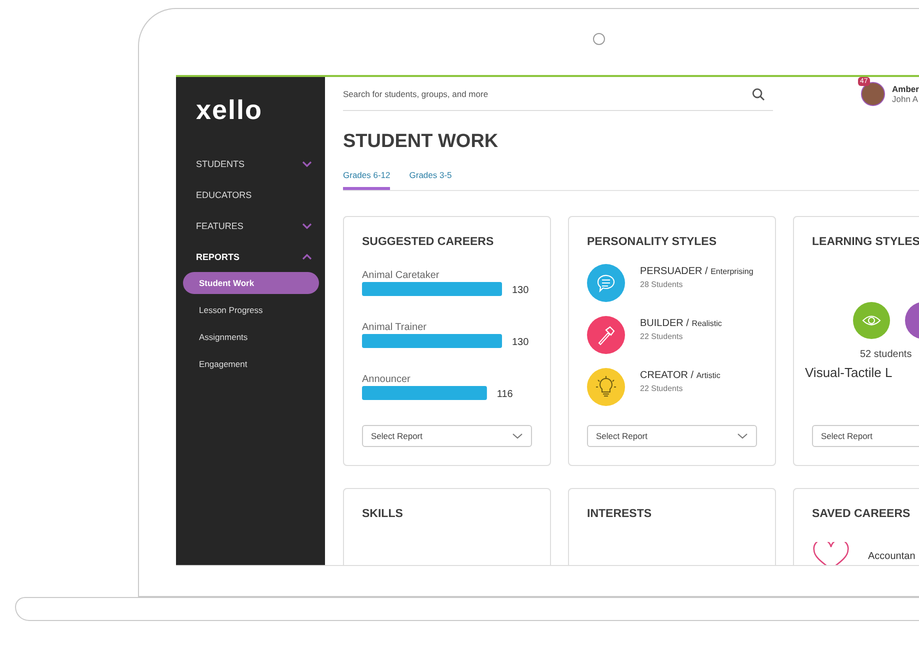 Image resolution: width=919 pixels, height=649 pixels. I want to click on student-count: 52 students, so click(886, 354).